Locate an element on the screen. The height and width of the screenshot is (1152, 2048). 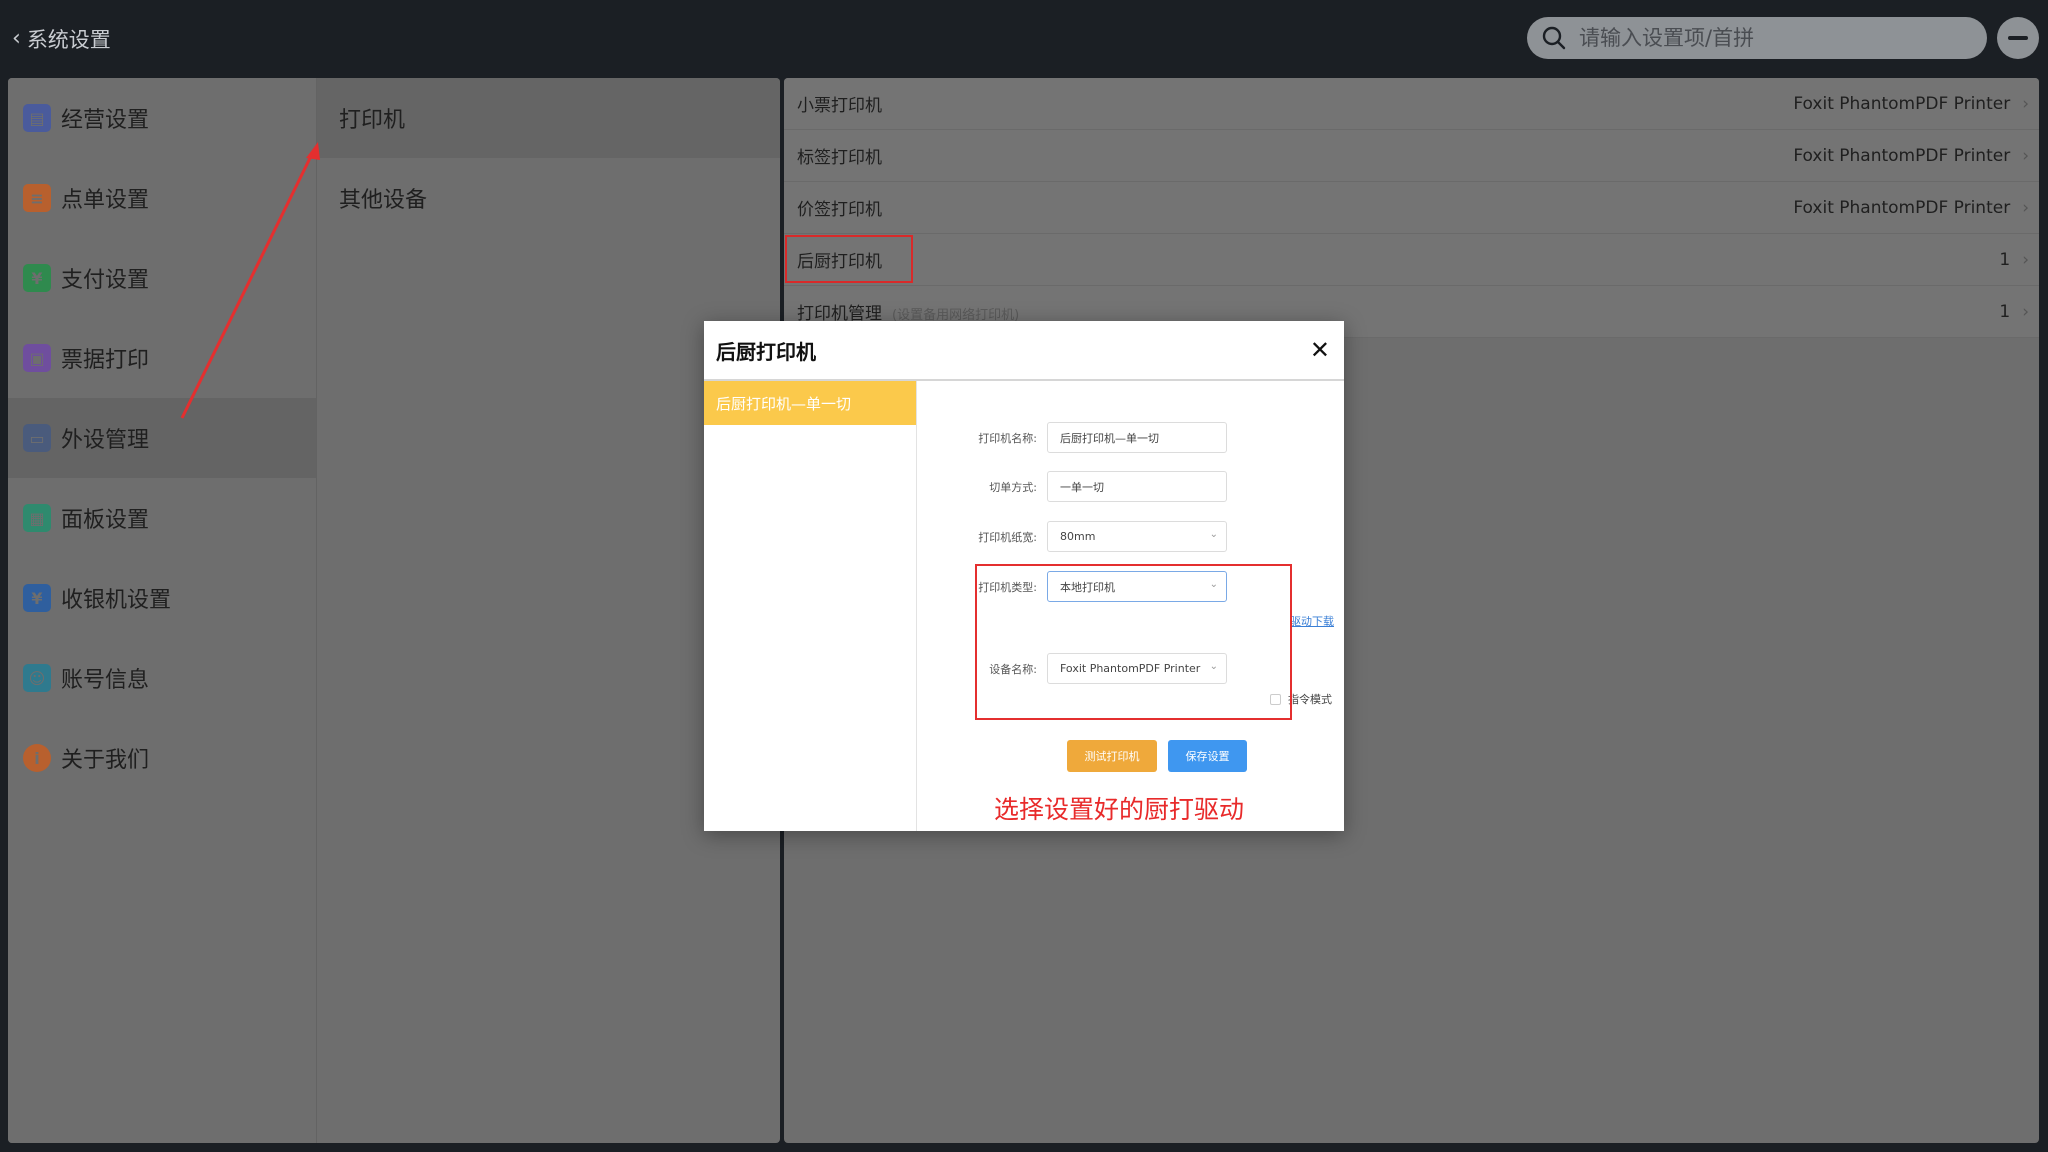
field-value: 80mm is located at coordinates (1078, 536).